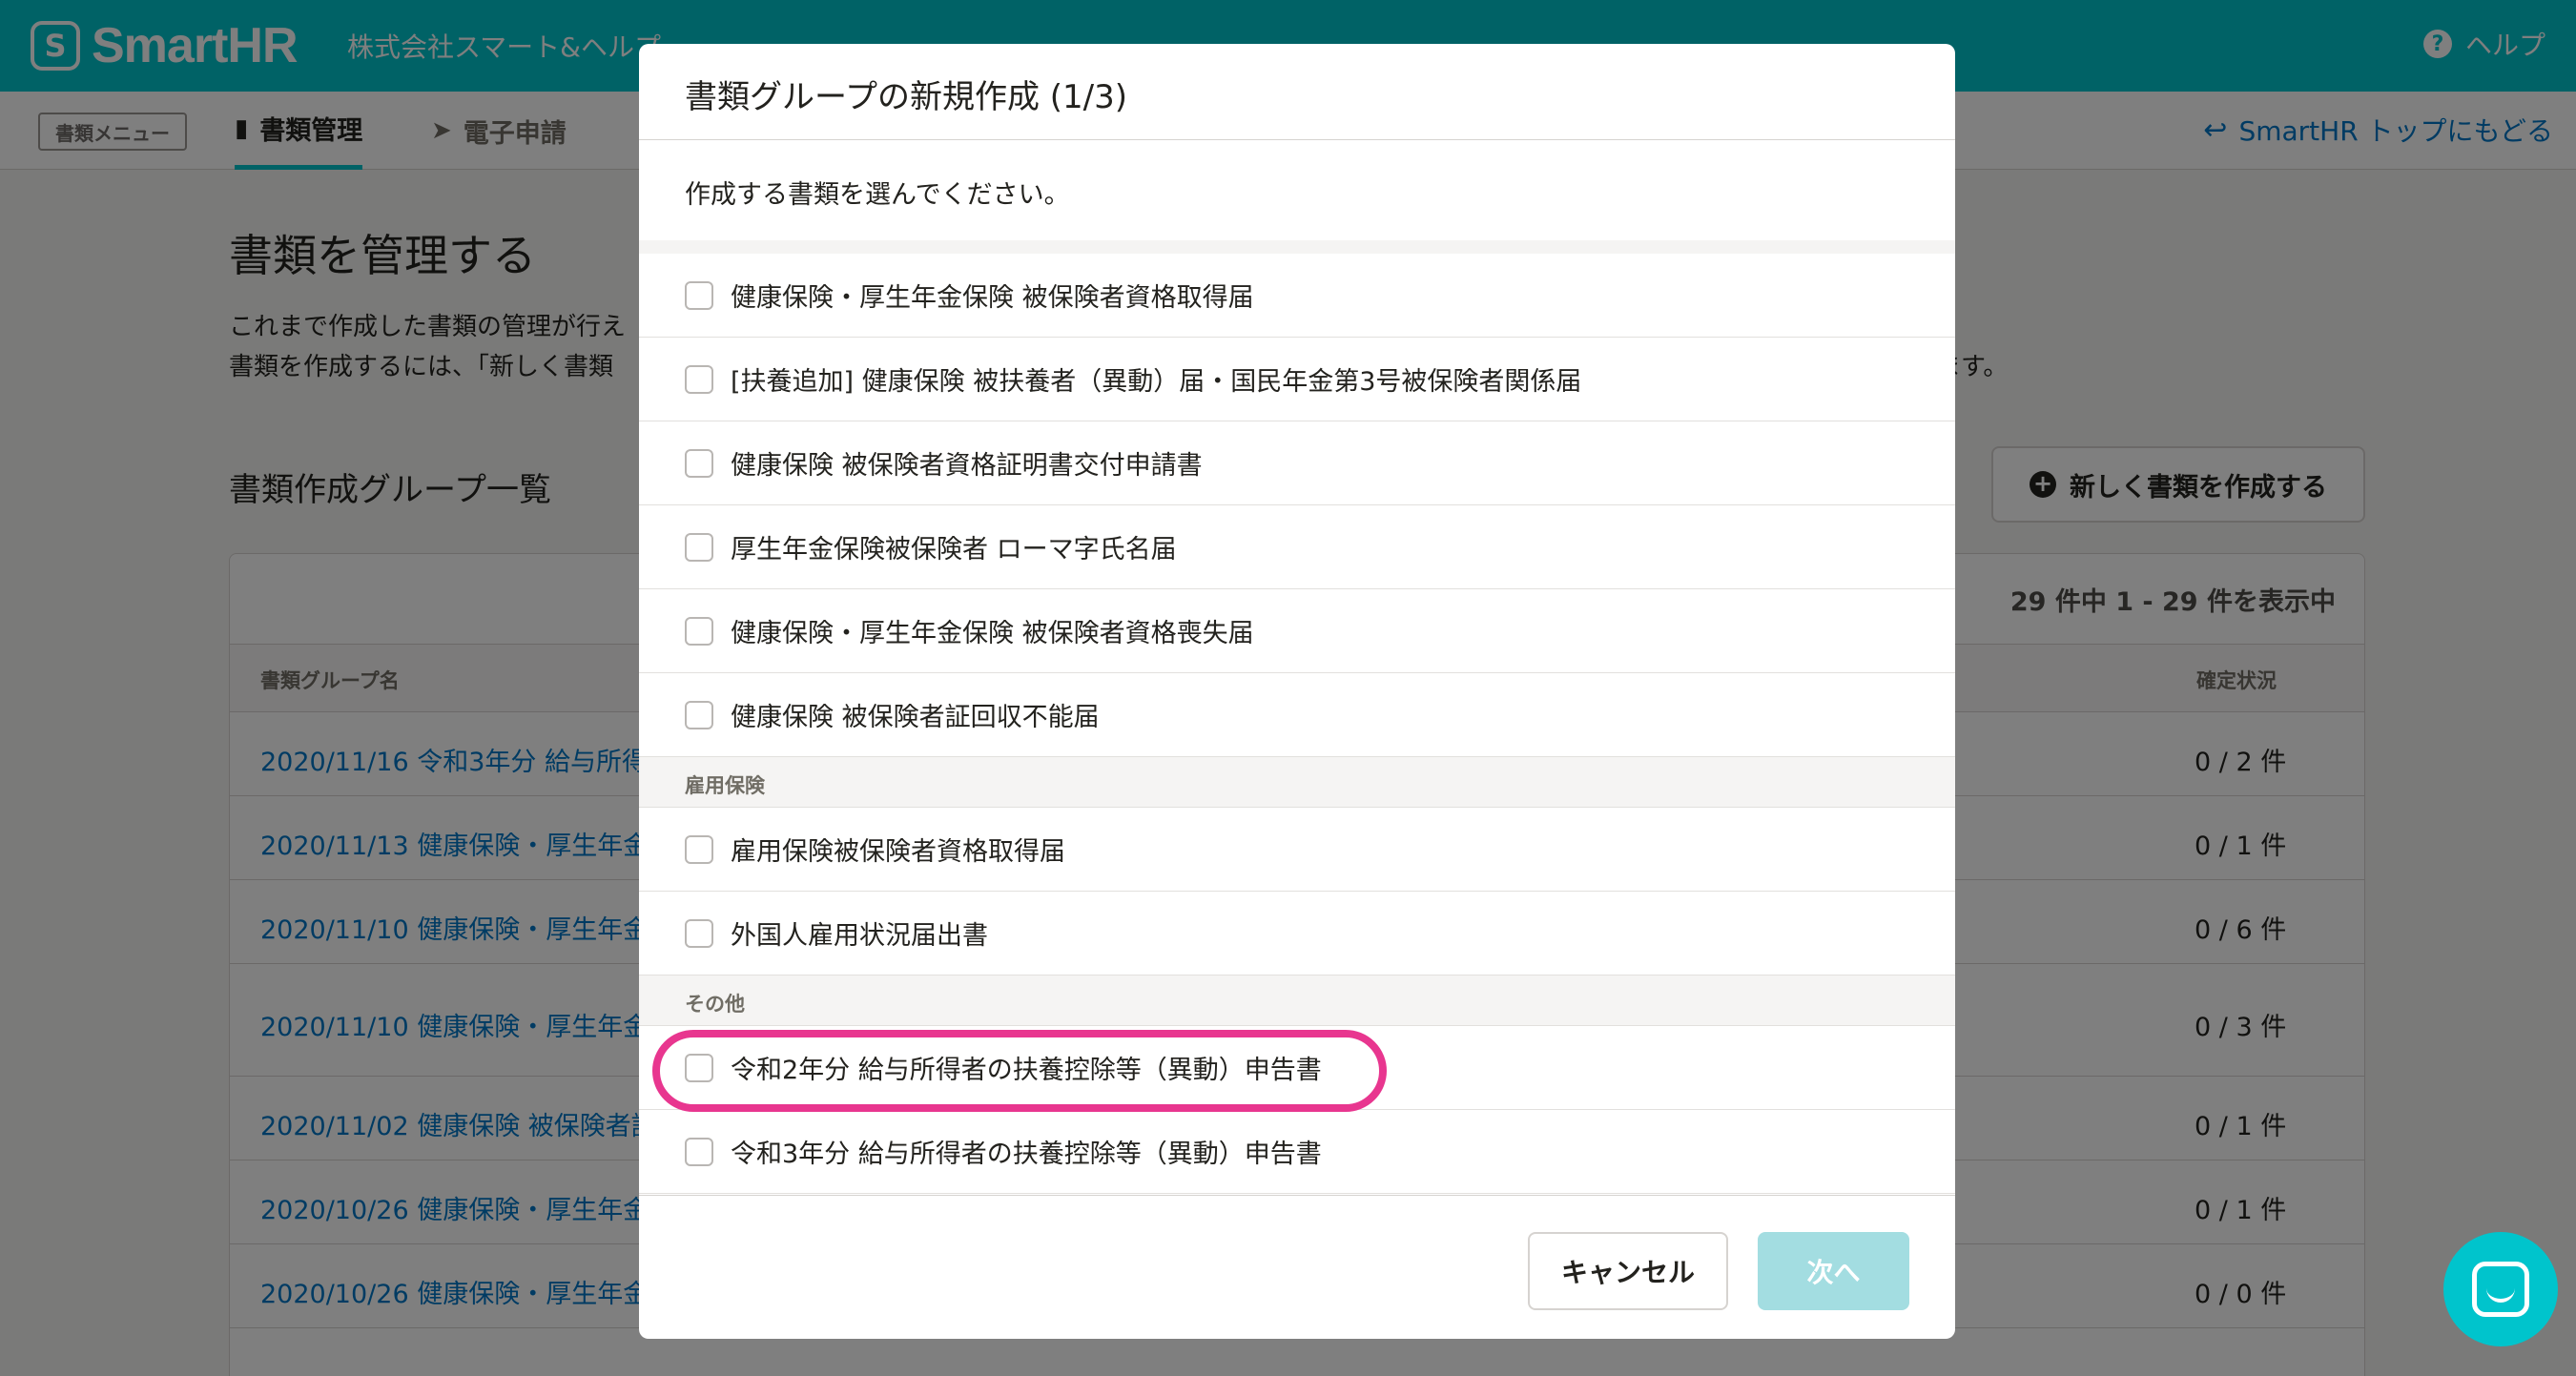 The image size is (2576, 1376). Describe the element at coordinates (715, 1005) in the screenshot. I see `group-label: その他` at that location.